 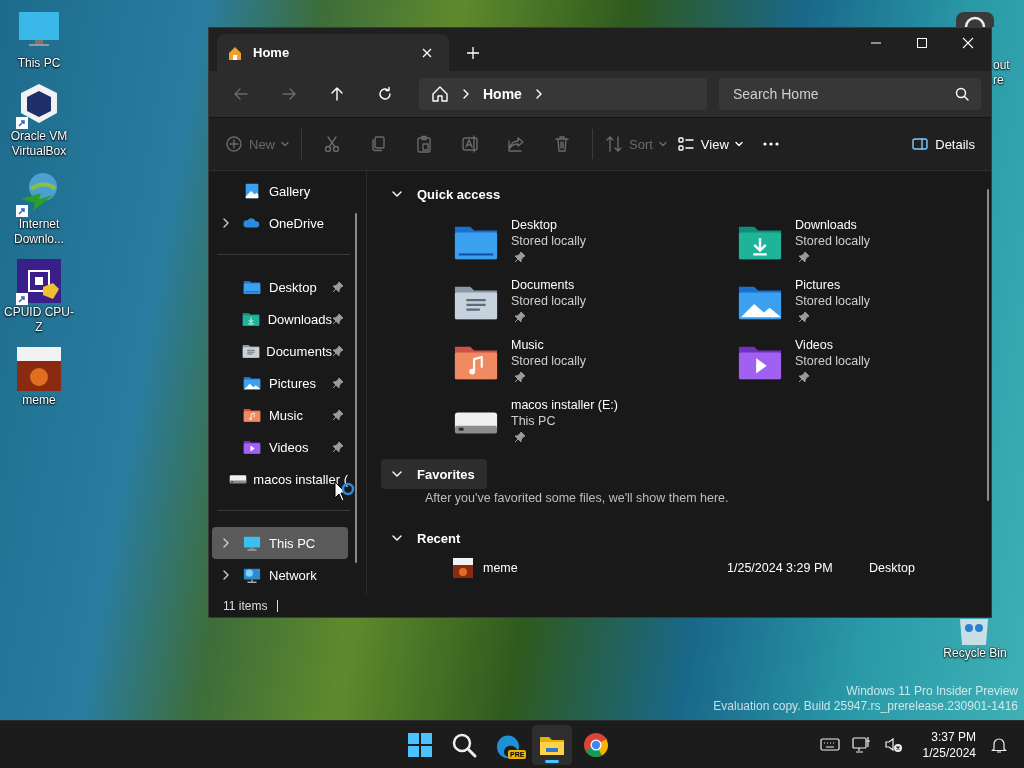 What do you see at coordinates (833, 285) in the screenshot?
I see `folder-name: Pictures` at bounding box center [833, 285].